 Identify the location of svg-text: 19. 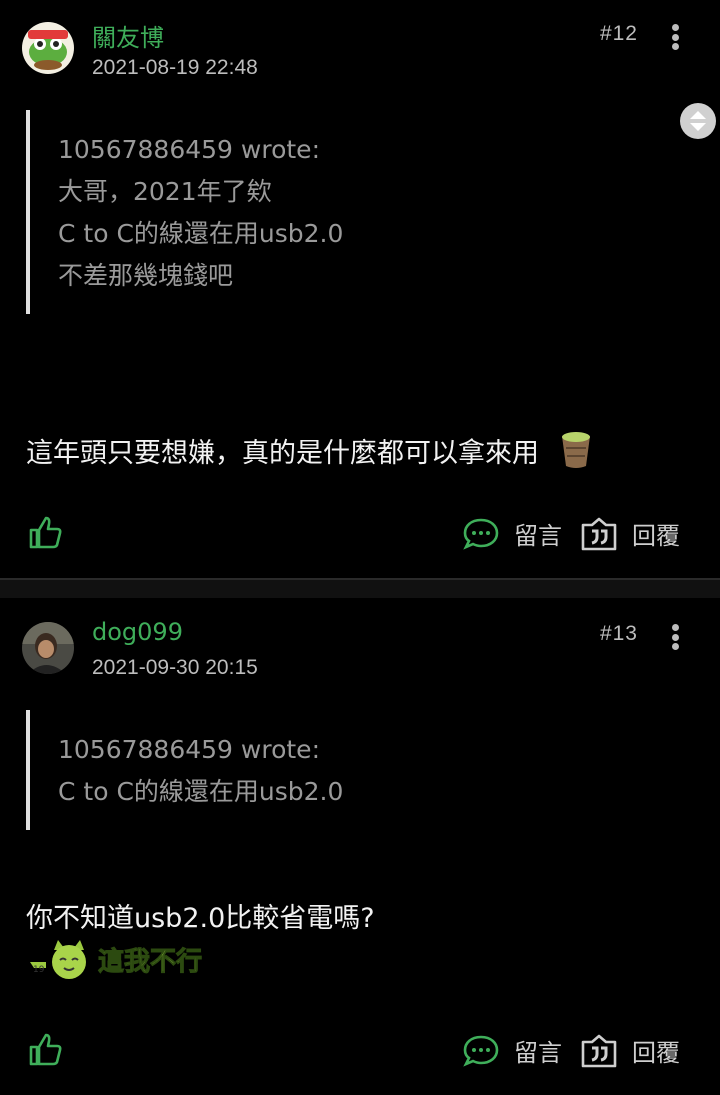
(39, 970).